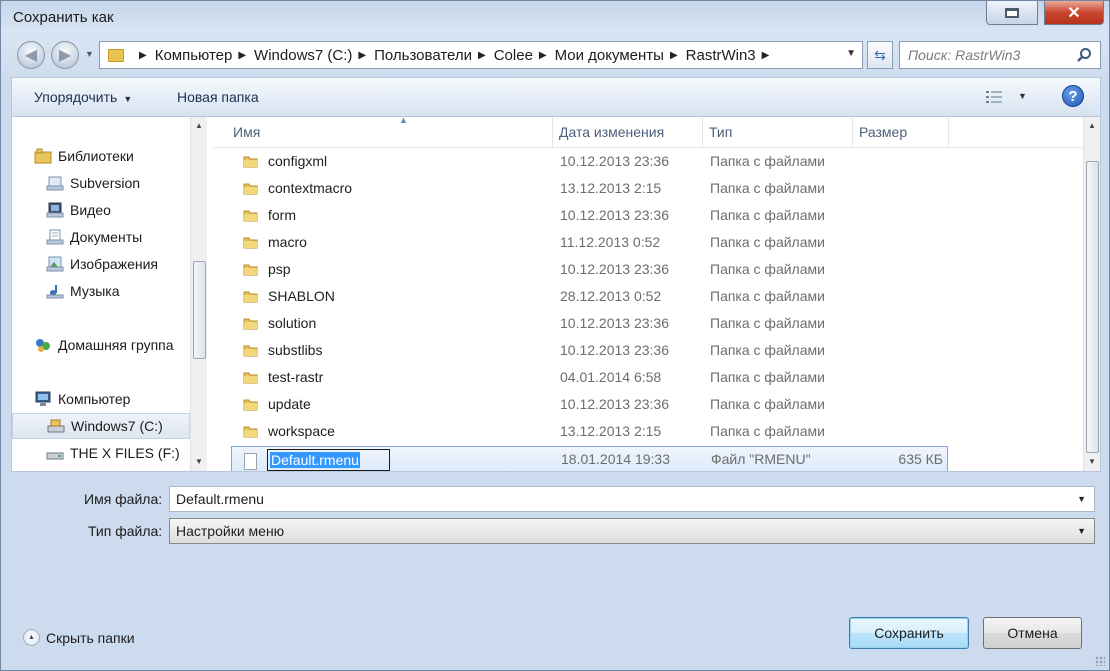  What do you see at coordinates (589, 297) in the screenshot?
I see `file-row: SHABLON 28.12.2013 0:52 Папка с файлами` at bounding box center [589, 297].